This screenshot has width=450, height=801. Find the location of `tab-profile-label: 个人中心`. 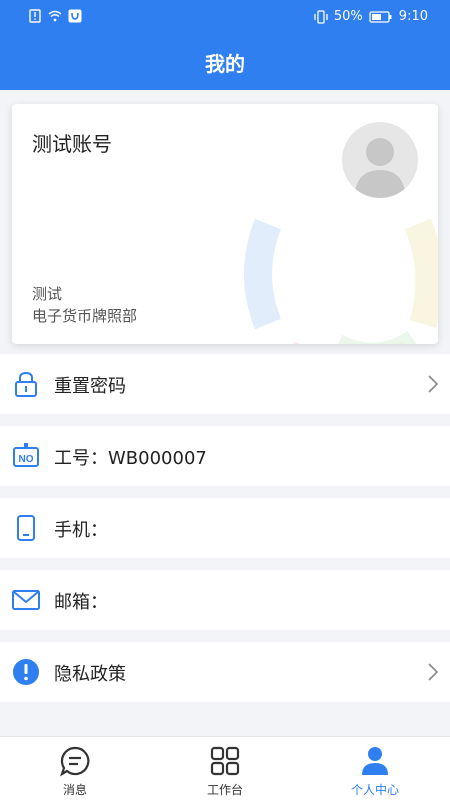

tab-profile-label: 个人中心 is located at coordinates (374, 790).